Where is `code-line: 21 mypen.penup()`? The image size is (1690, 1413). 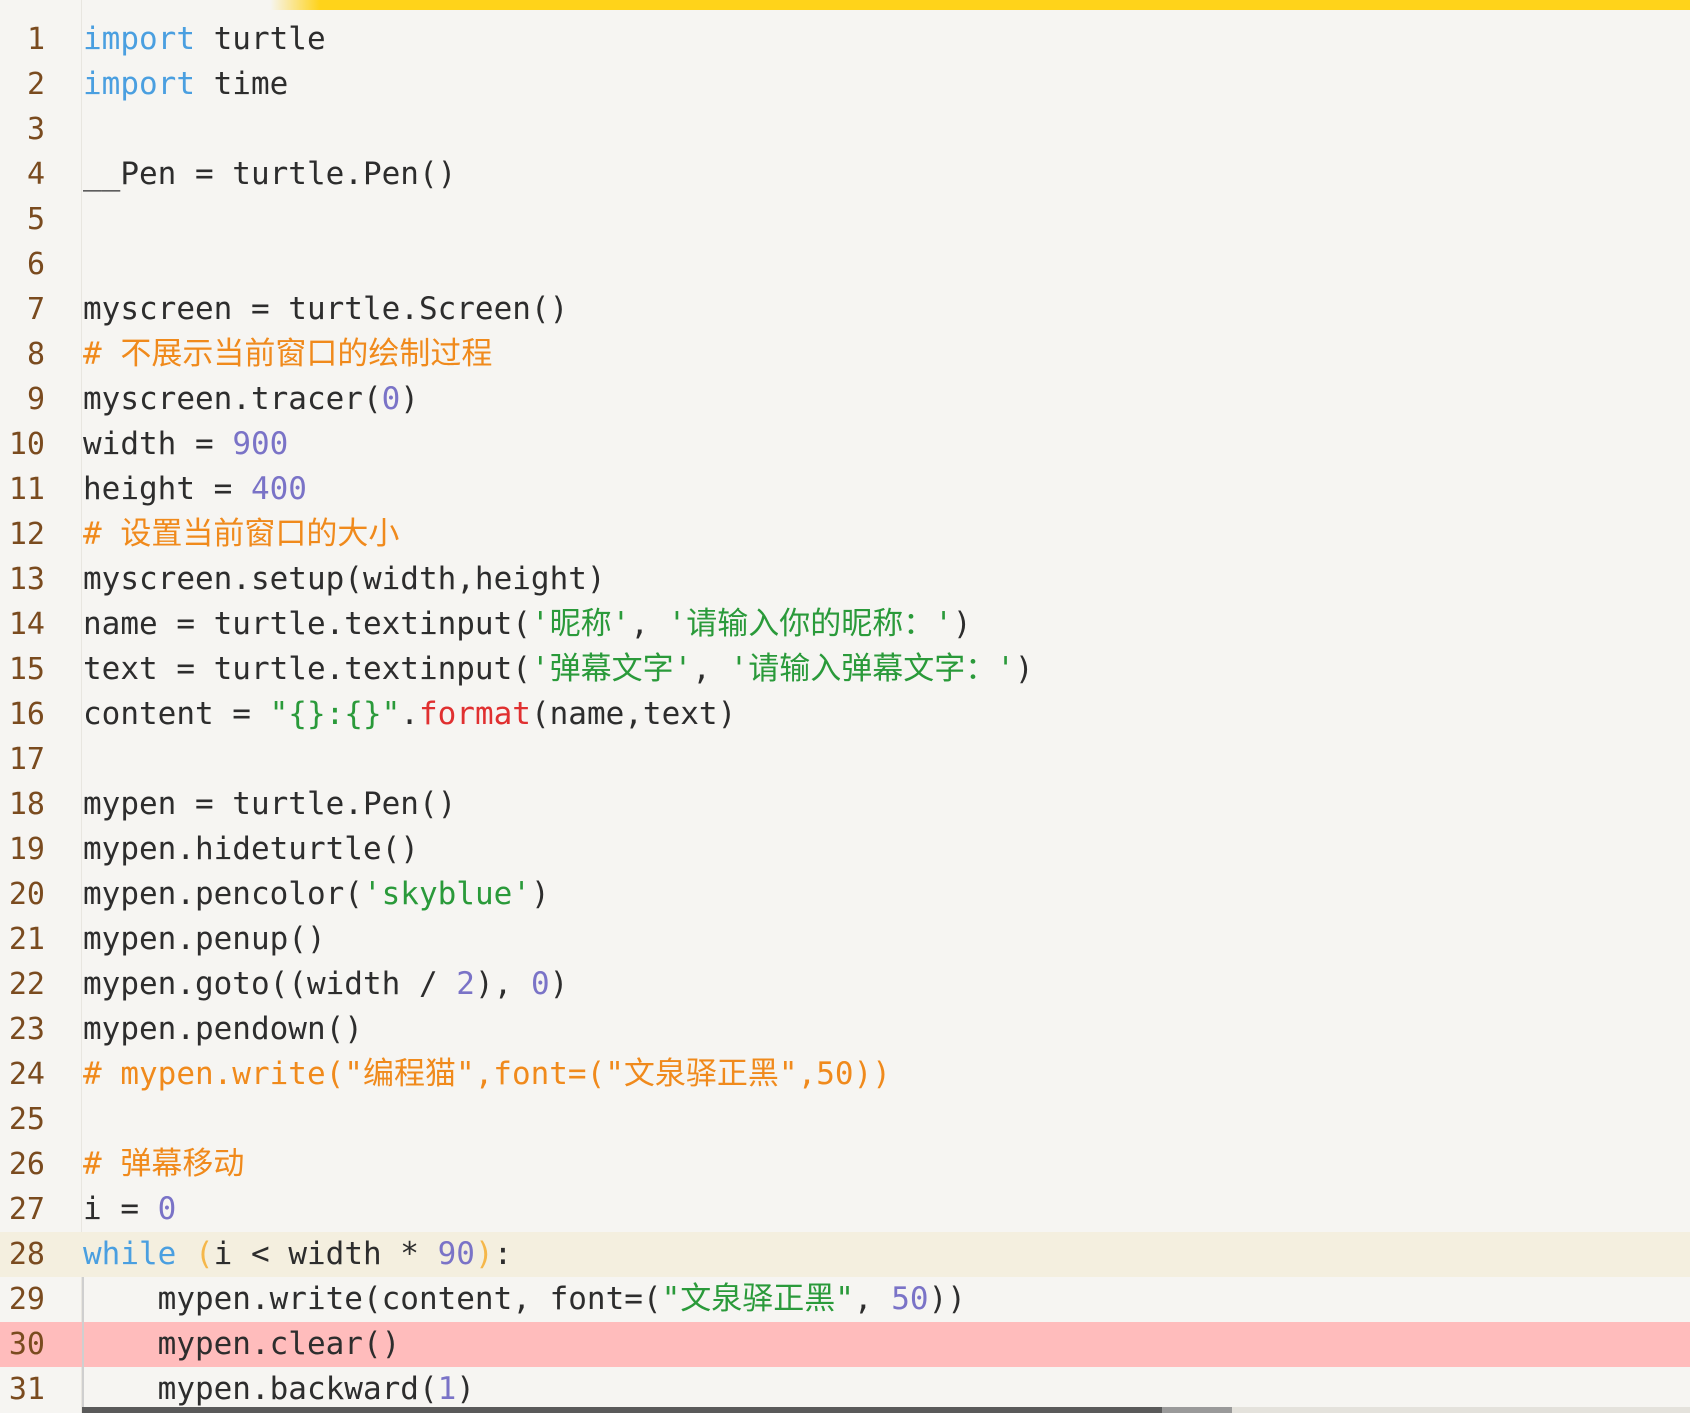
code-line: 21 mypen.penup() is located at coordinates (845, 939).